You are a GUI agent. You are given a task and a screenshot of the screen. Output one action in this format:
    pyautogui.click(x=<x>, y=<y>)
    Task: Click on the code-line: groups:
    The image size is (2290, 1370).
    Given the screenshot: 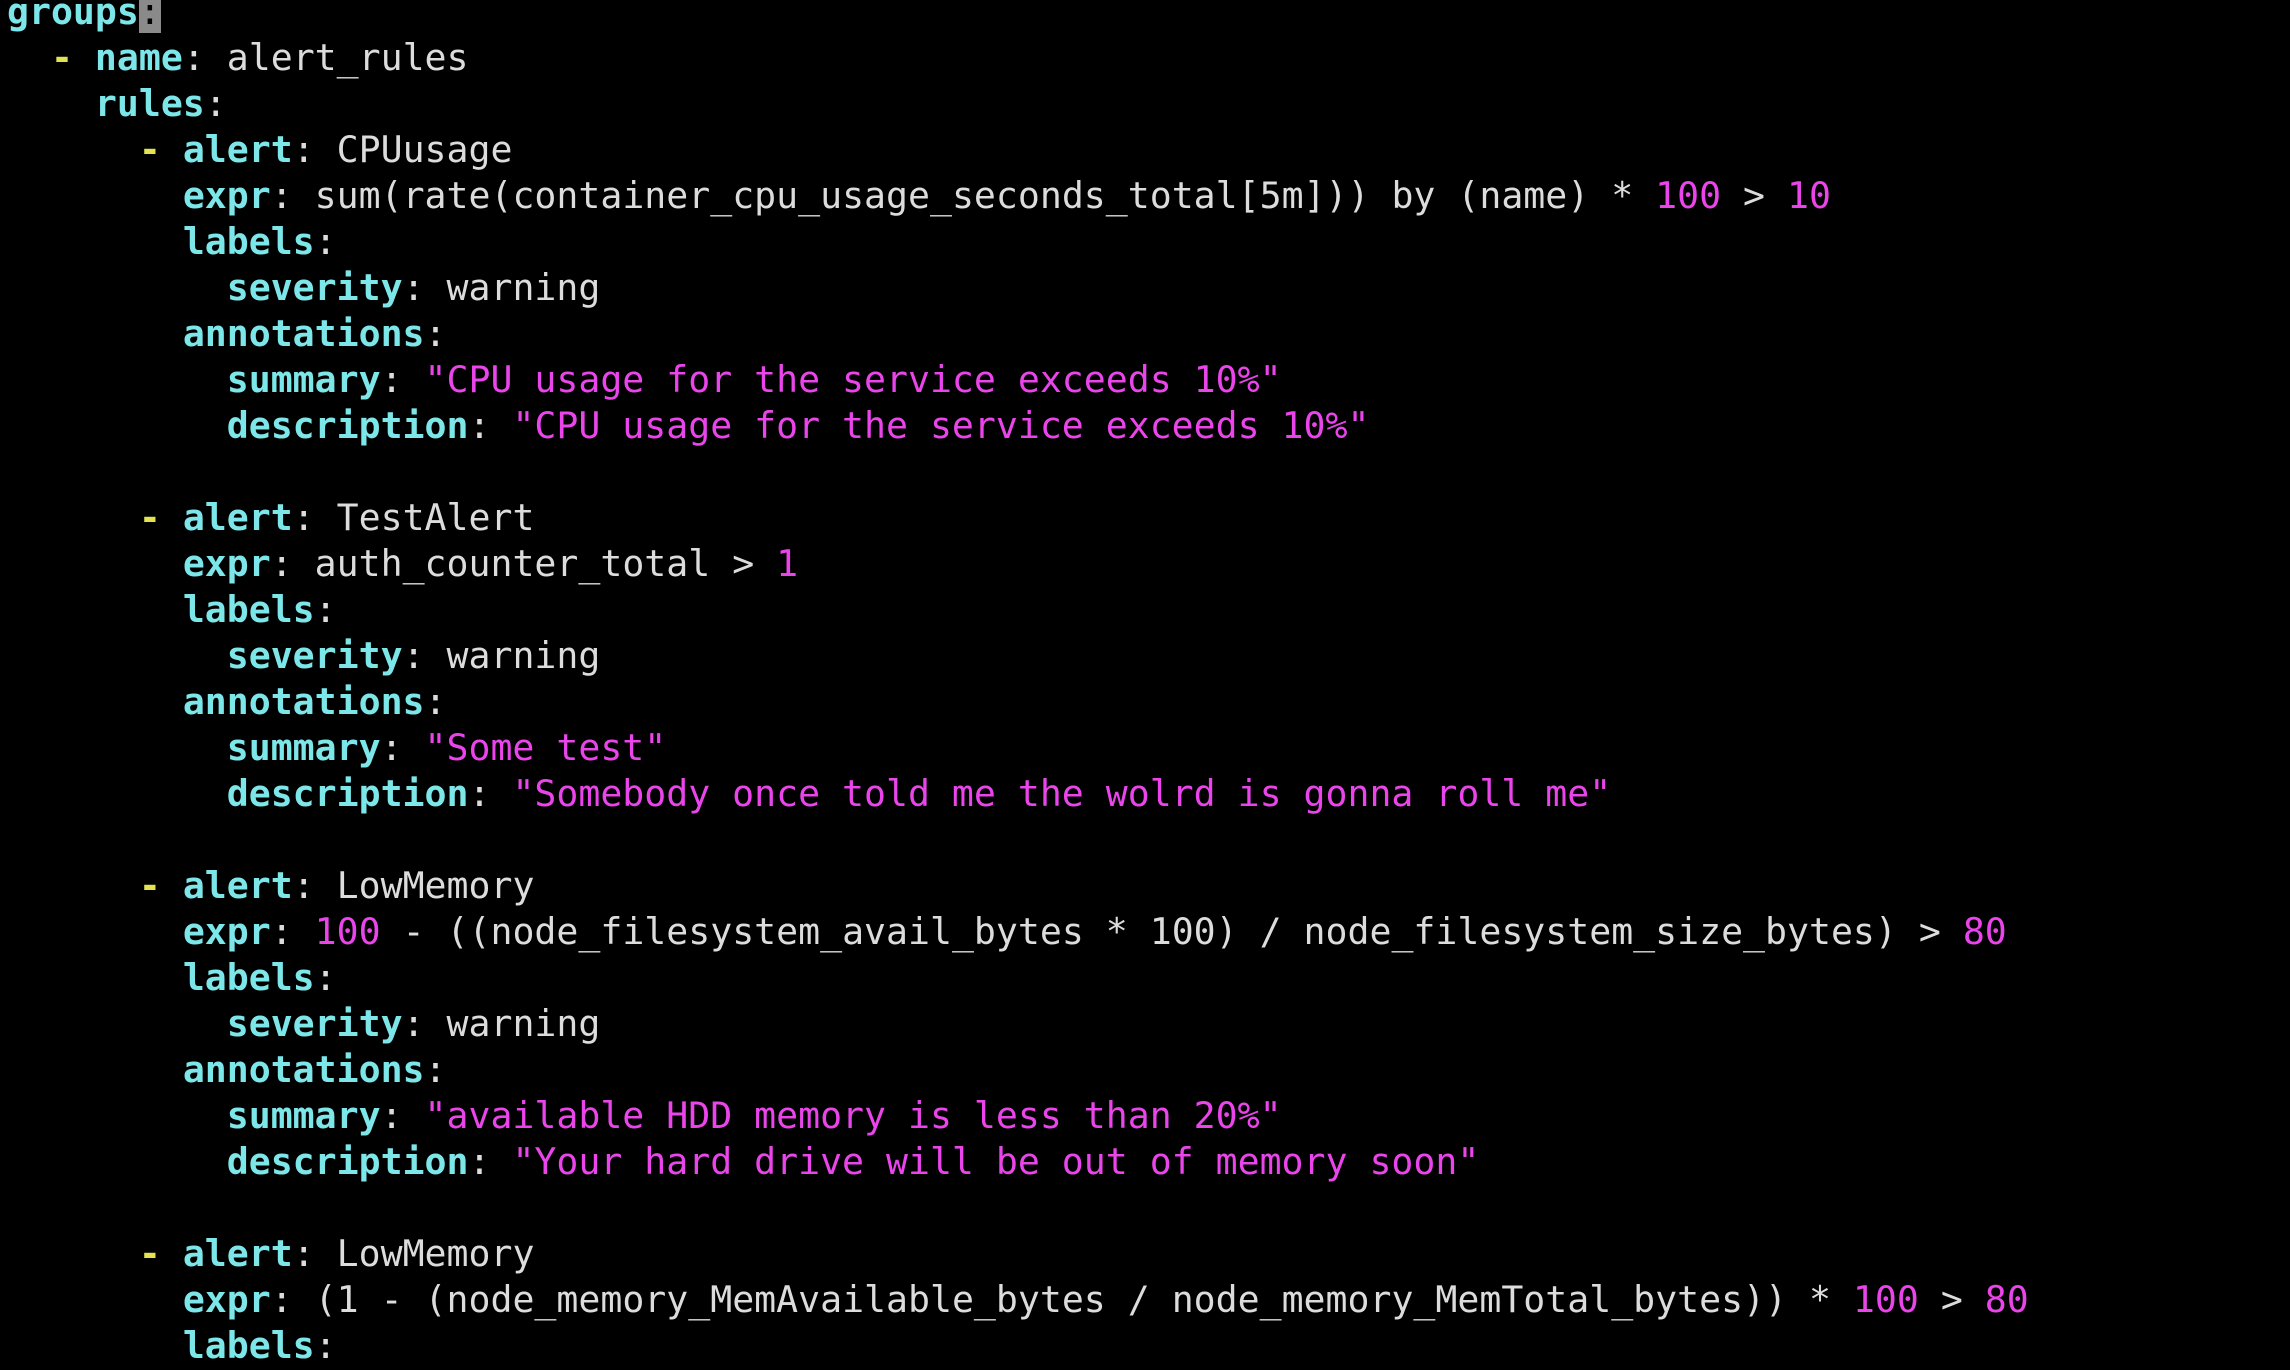 What is the action you would take?
    pyautogui.click(x=84, y=17)
    